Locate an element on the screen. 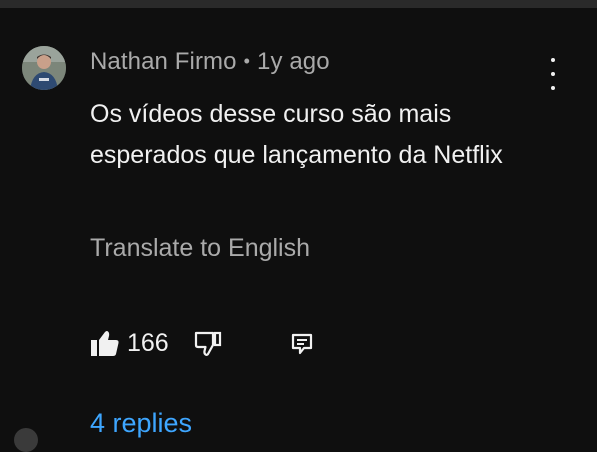 Image resolution: width=597 pixels, height=452 pixels. reply-button is located at coordinates (302, 344).